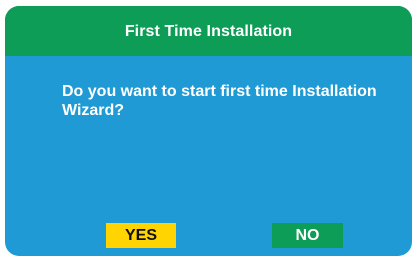 This screenshot has width=418, height=261. I want to click on dialog-title: First Time Installation, so click(208, 31).